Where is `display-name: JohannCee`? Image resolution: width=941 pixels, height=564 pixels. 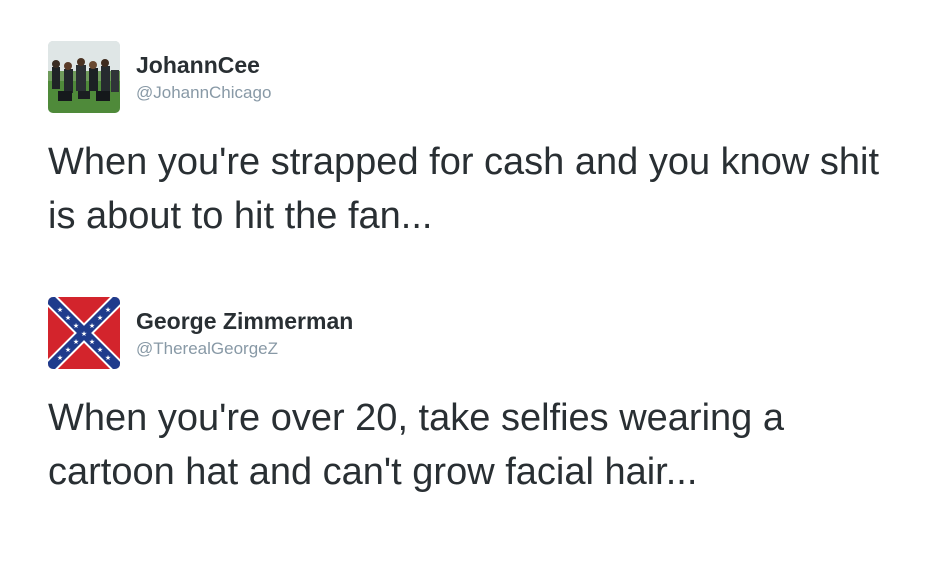 display-name: JohannCee is located at coordinates (203, 65).